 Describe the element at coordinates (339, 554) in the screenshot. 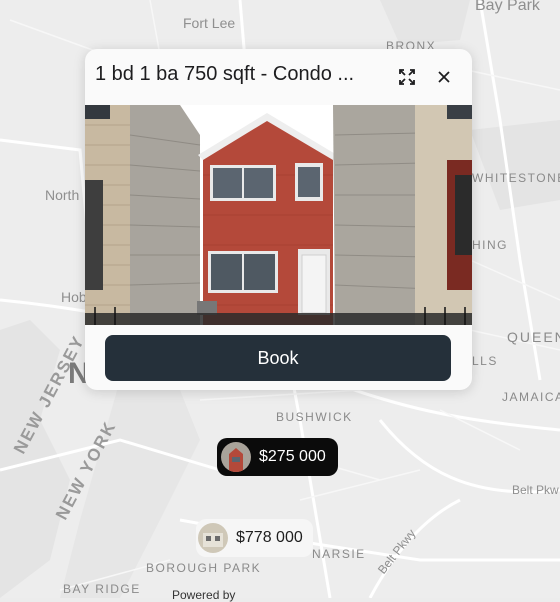

I see `map-label-canarsie: NARSIE` at that location.